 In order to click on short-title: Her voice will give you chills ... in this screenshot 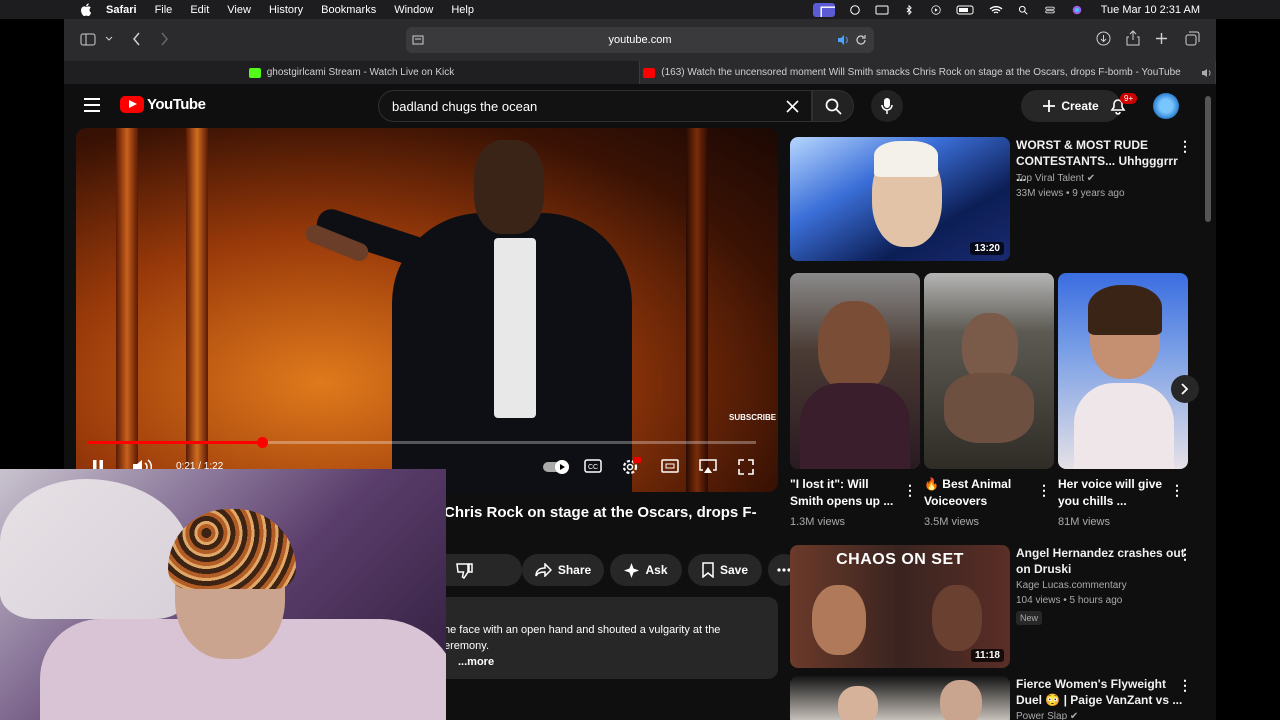, I will do `click(1113, 493)`.